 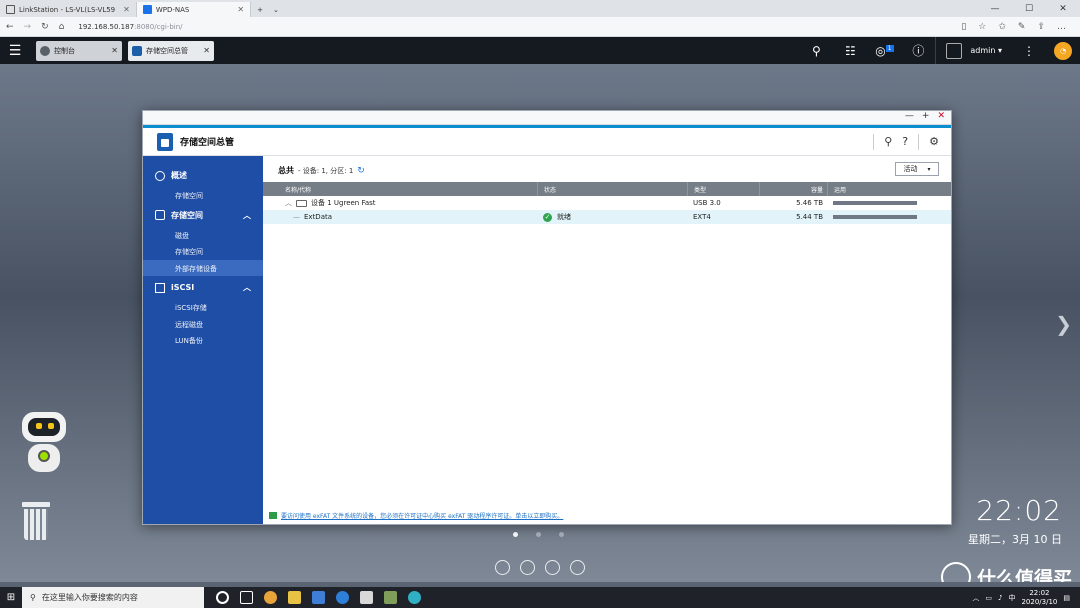 What do you see at coordinates (512, 27) in the screenshot?
I see `url-field: 192.168.50.187:8080/cgi-bin/` at bounding box center [512, 27].